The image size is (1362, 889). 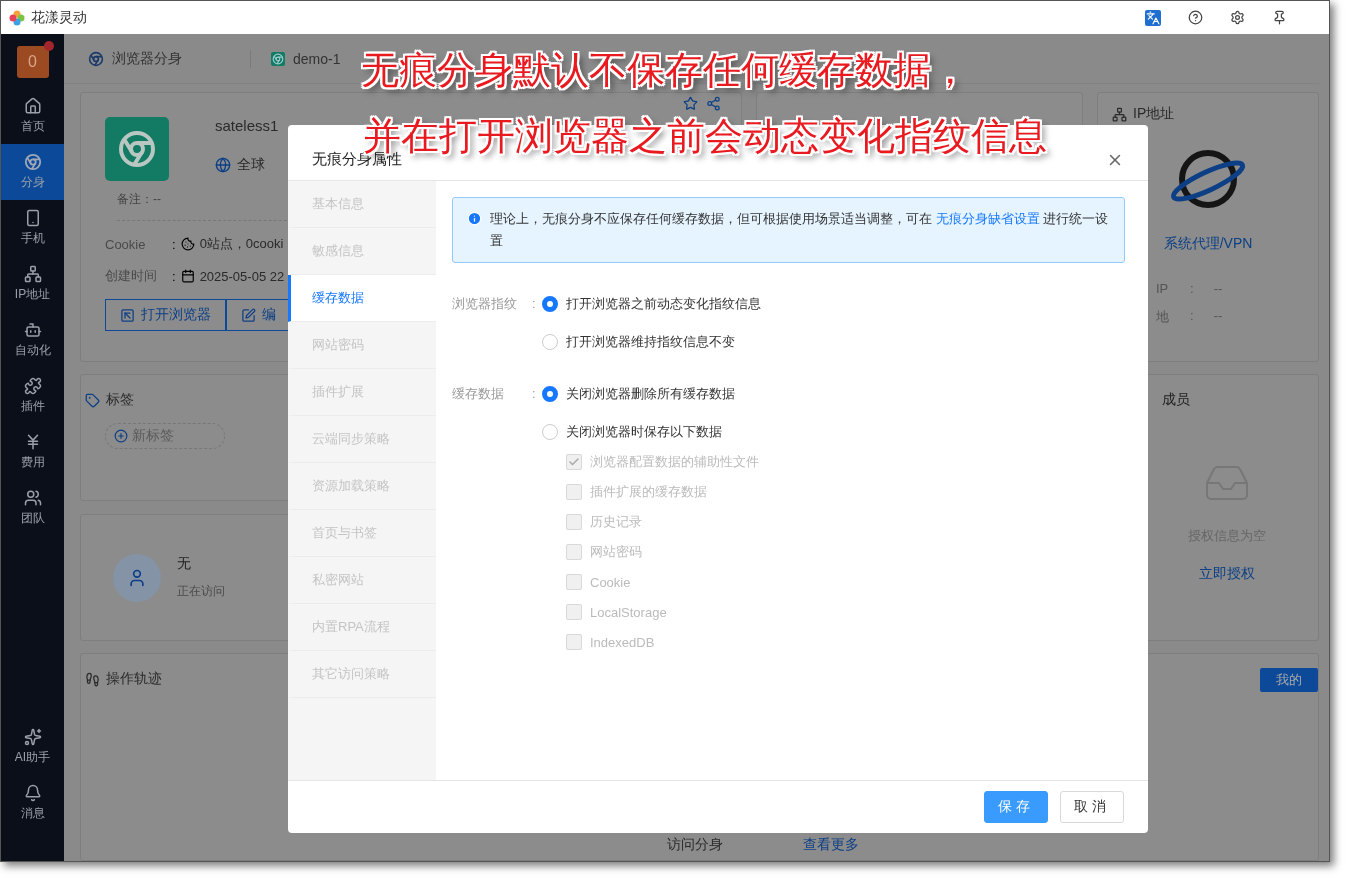 What do you see at coordinates (187, 276) in the screenshot?
I see `calendar-icon` at bounding box center [187, 276].